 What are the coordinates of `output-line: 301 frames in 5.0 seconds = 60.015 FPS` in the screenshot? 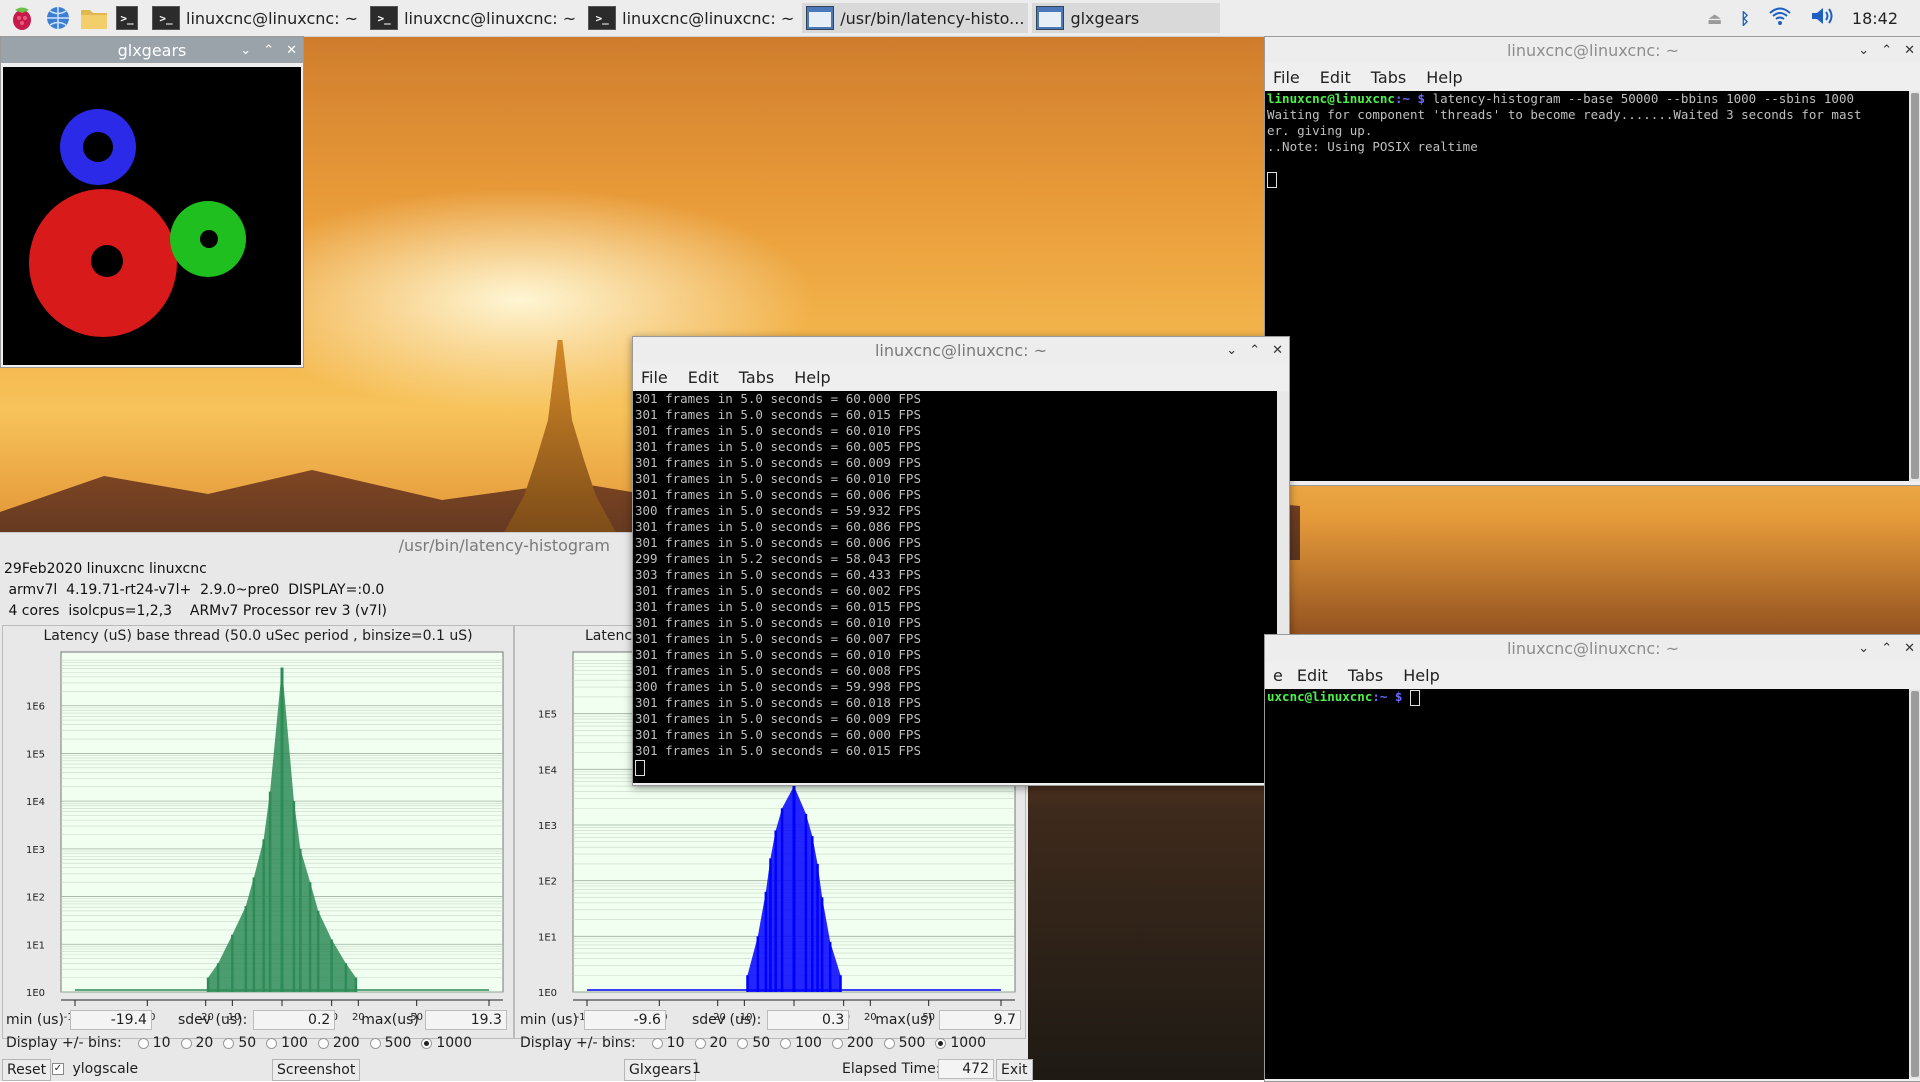 It's located at (778, 606).